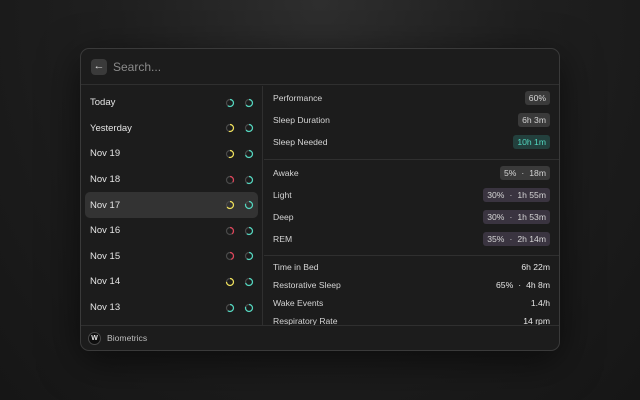 This screenshot has height=400, width=640. What do you see at coordinates (505, 285) in the screenshot?
I see `restorative-percent: 65%` at bounding box center [505, 285].